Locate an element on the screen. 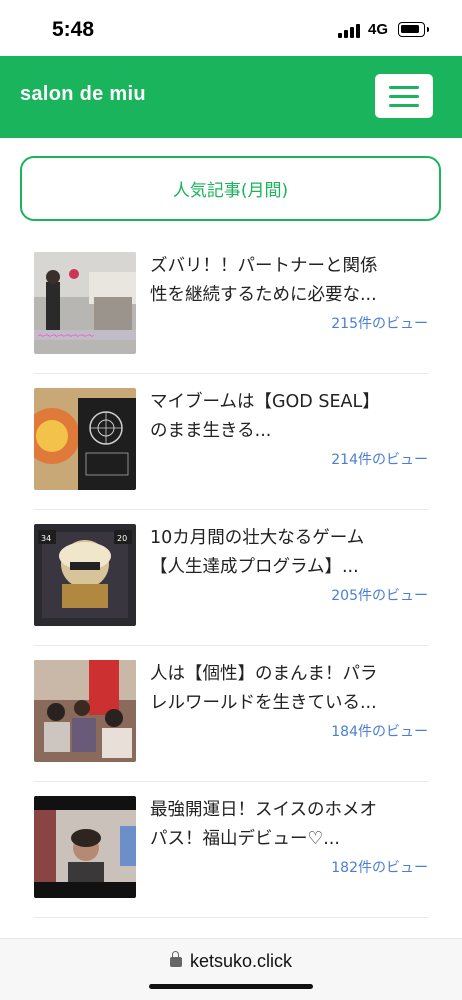 The height and width of the screenshot is (1000, 462). post-item: 人は【個性】のまんま！パラ レルワールドを生きている... 184件のビュー is located at coordinates (231, 714).